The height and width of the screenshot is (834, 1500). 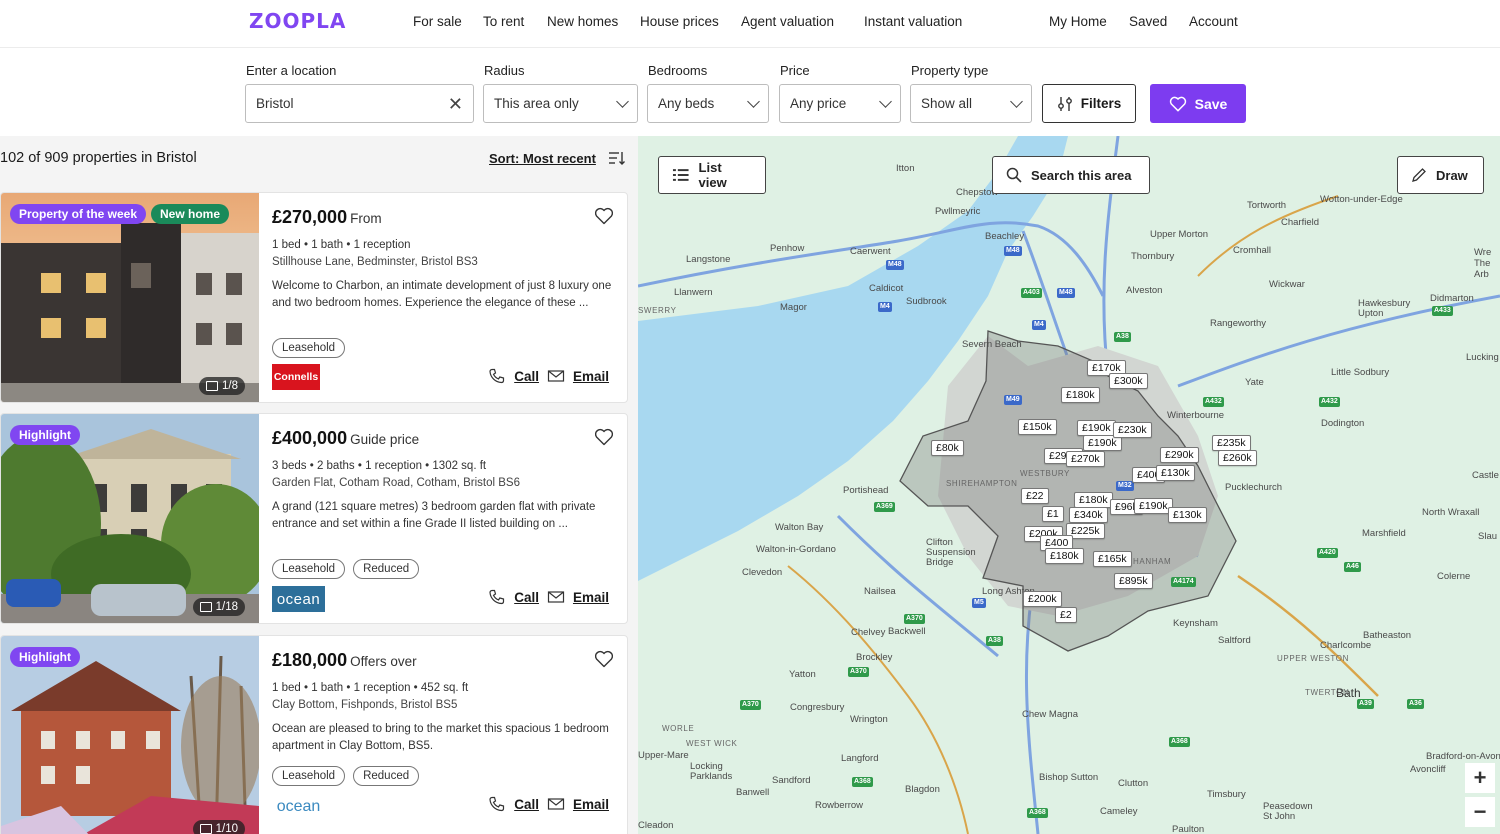 What do you see at coordinates (1488, 536) in the screenshot?
I see `map-label-slau: Slau` at bounding box center [1488, 536].